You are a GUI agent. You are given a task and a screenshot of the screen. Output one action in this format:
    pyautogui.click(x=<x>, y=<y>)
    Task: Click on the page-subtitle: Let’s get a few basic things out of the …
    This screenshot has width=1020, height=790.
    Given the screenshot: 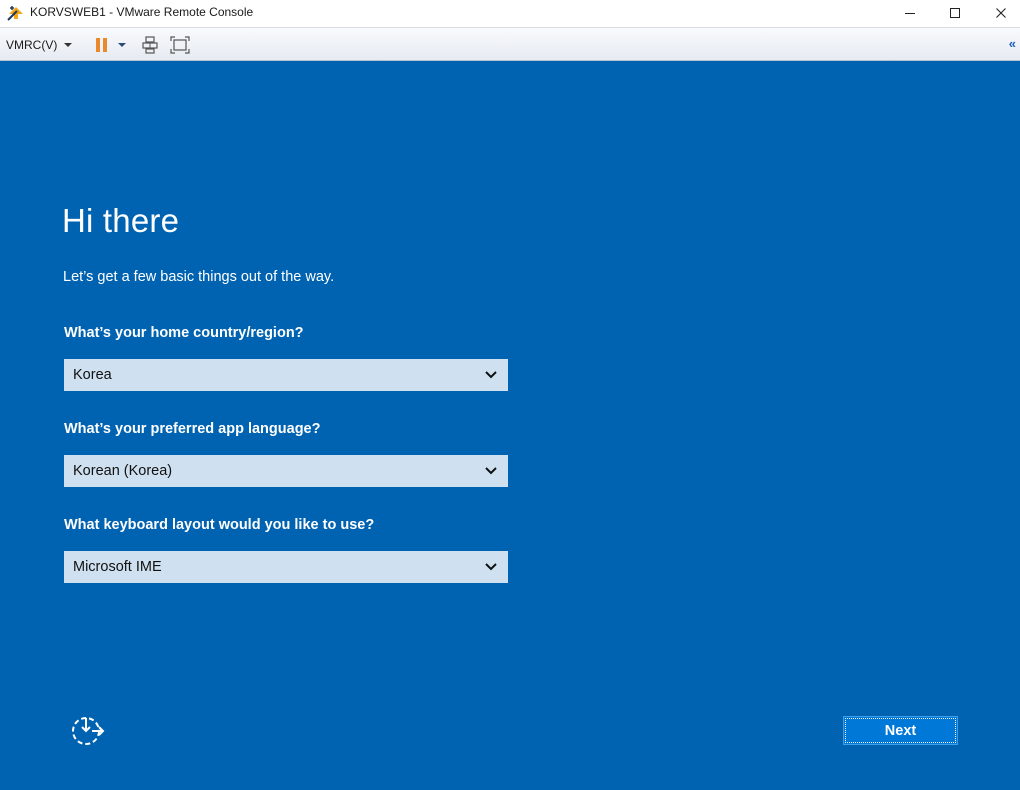 What is the action you would take?
    pyautogui.click(x=199, y=277)
    